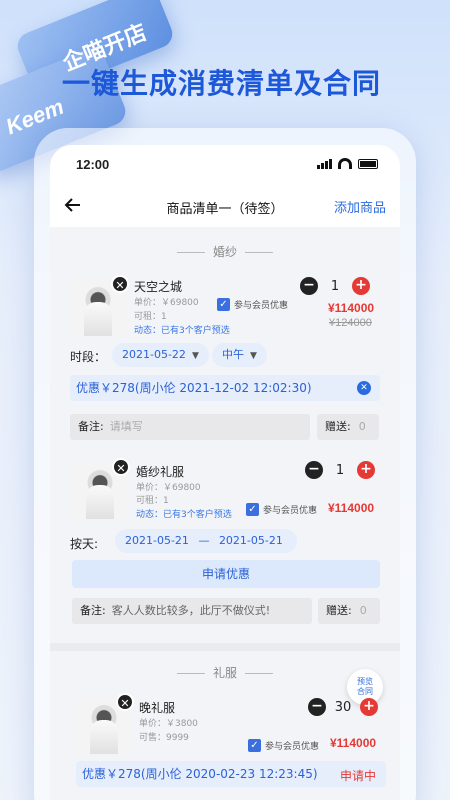 The image size is (450, 800). Describe the element at coordinates (225, 647) in the screenshot. I see `section-divider` at that location.